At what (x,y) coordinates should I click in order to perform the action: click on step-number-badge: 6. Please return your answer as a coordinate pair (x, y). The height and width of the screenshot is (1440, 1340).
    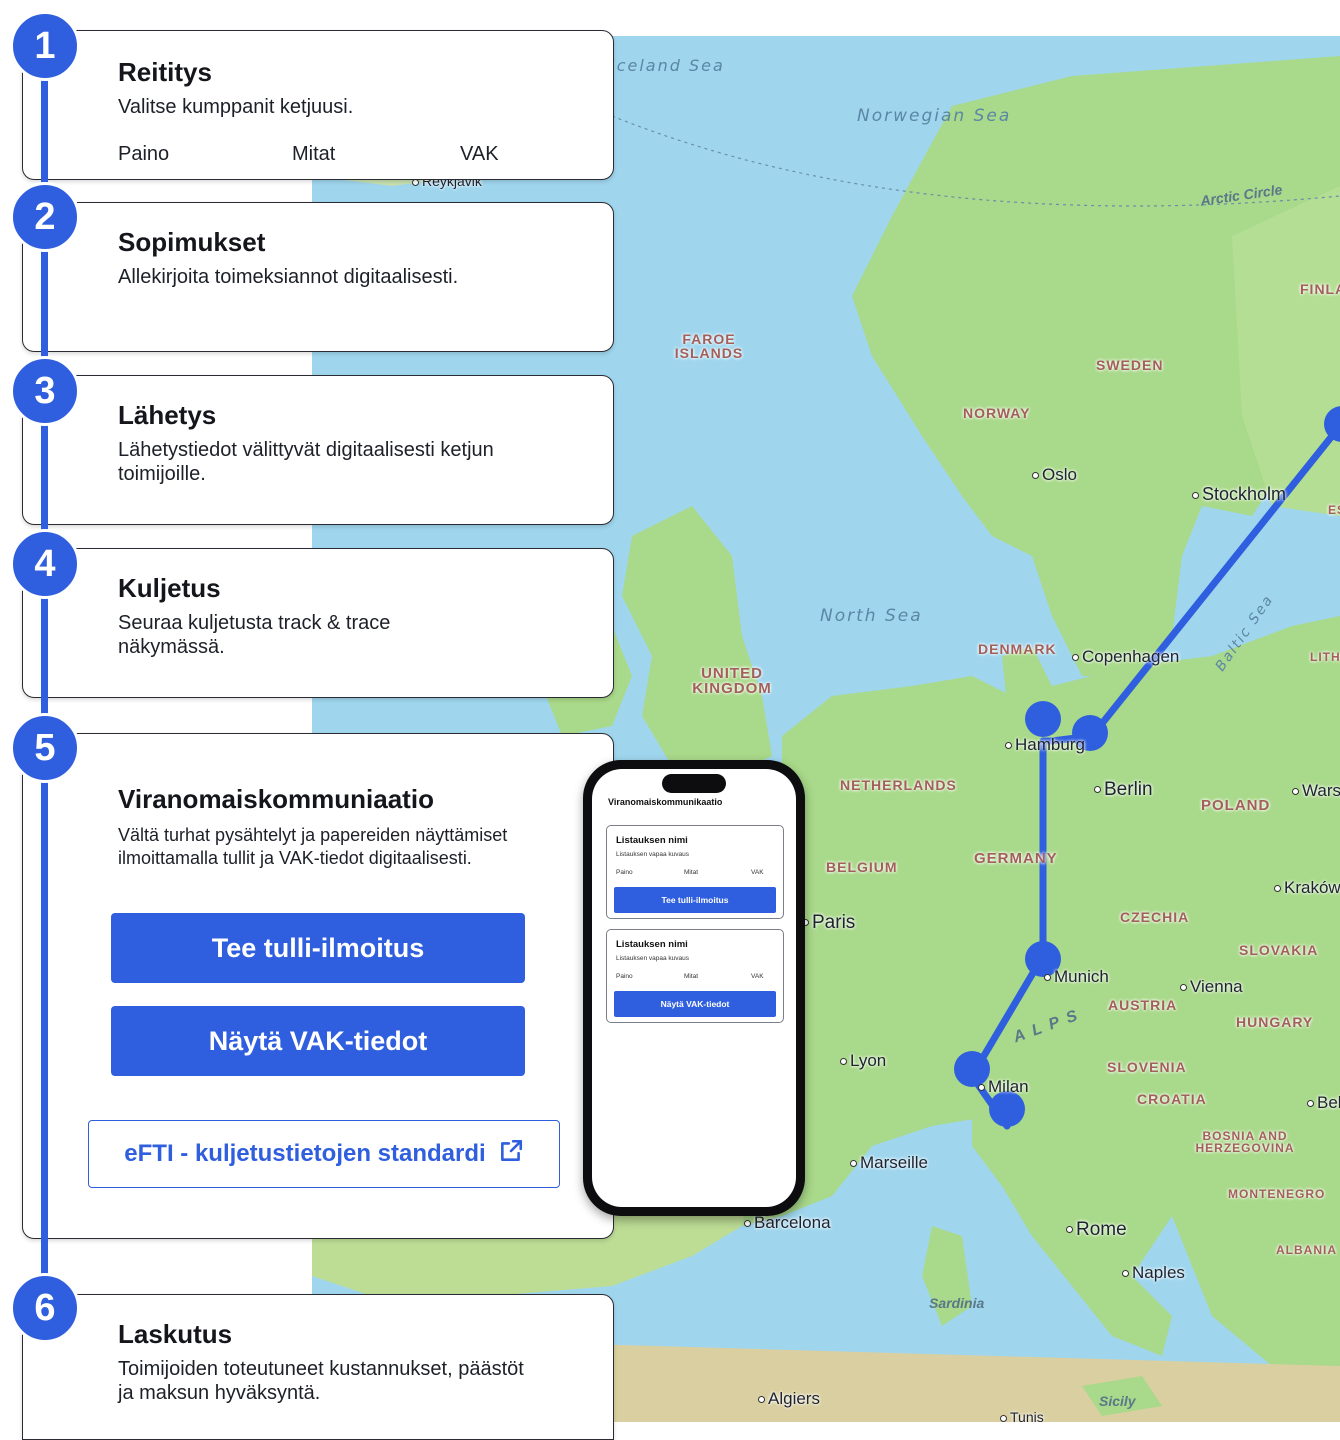
    Looking at the image, I should click on (45, 1308).